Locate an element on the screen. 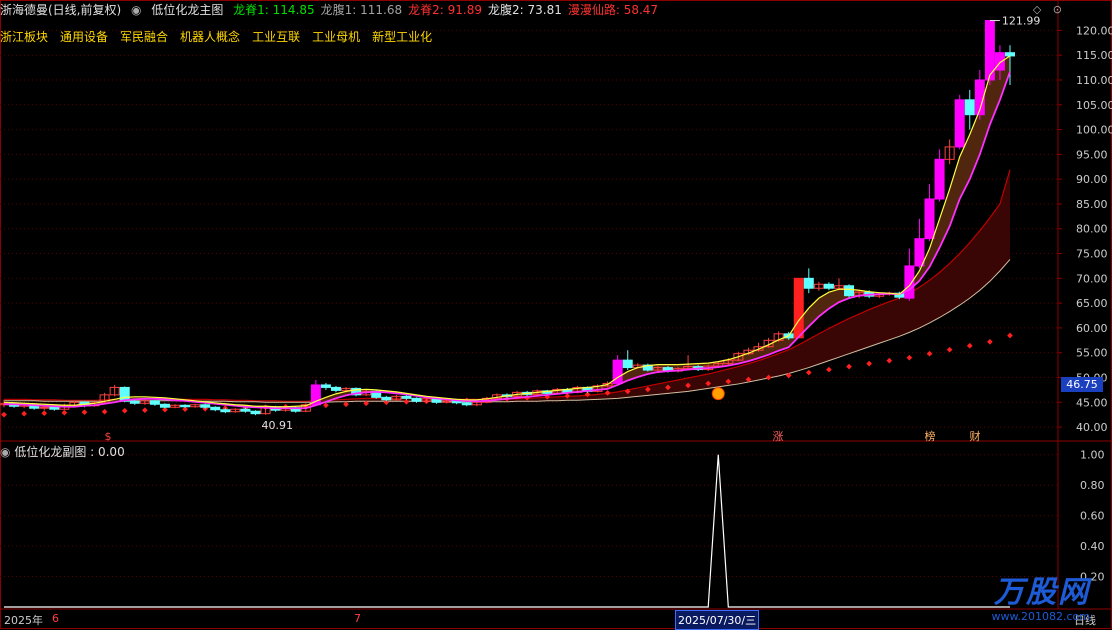 The height and width of the screenshot is (630, 1112). sub-y-tick-label: 0.60 is located at coordinates (1092, 516).